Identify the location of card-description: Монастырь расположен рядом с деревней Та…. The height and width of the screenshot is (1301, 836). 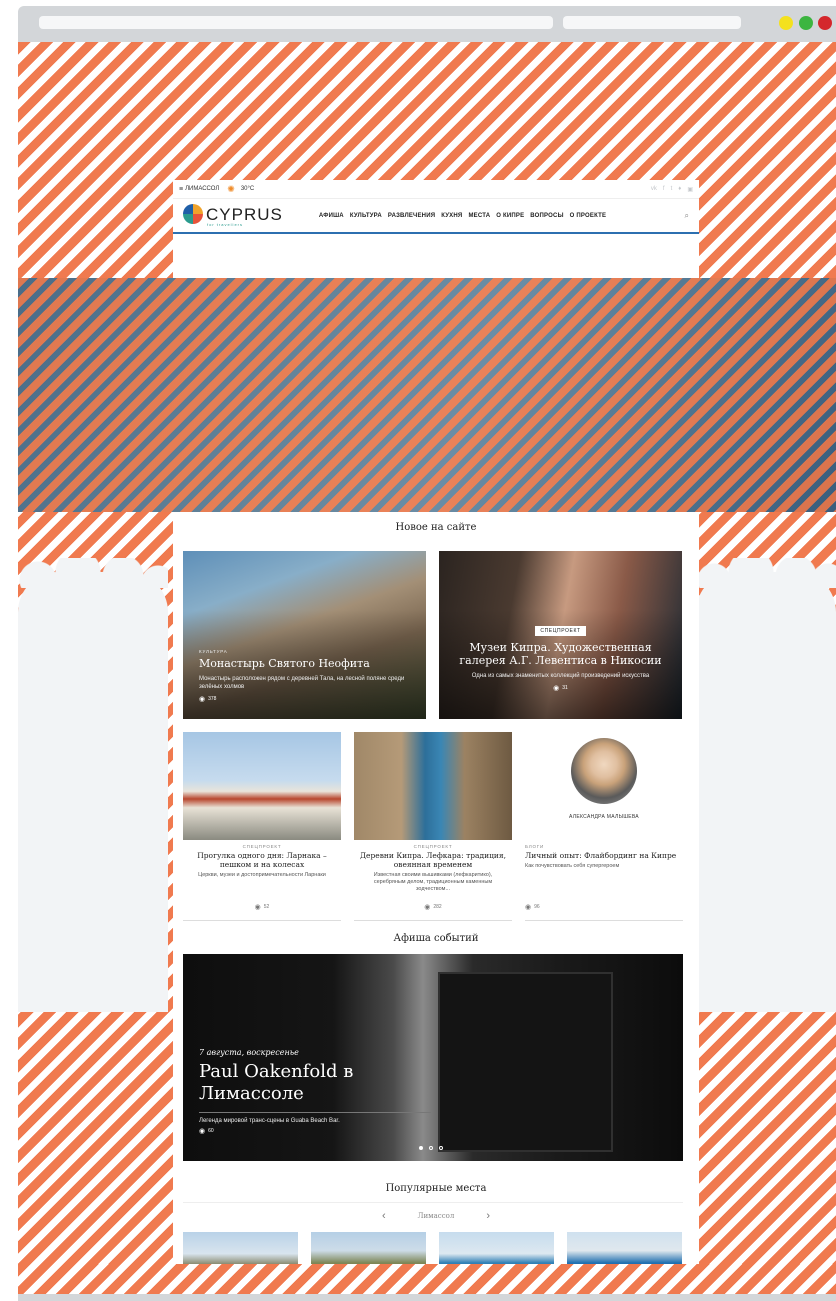
(302, 683).